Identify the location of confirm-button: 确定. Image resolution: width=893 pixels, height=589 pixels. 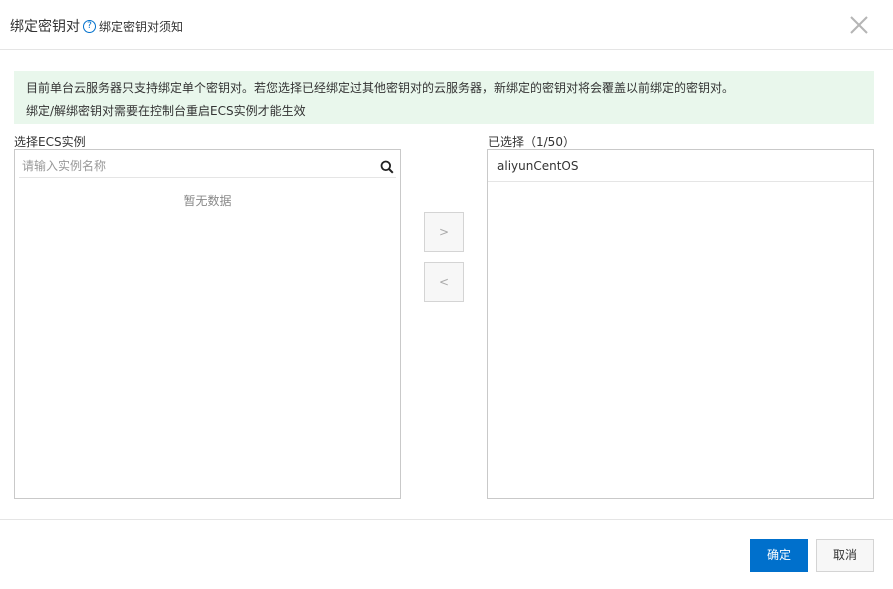
(779, 555).